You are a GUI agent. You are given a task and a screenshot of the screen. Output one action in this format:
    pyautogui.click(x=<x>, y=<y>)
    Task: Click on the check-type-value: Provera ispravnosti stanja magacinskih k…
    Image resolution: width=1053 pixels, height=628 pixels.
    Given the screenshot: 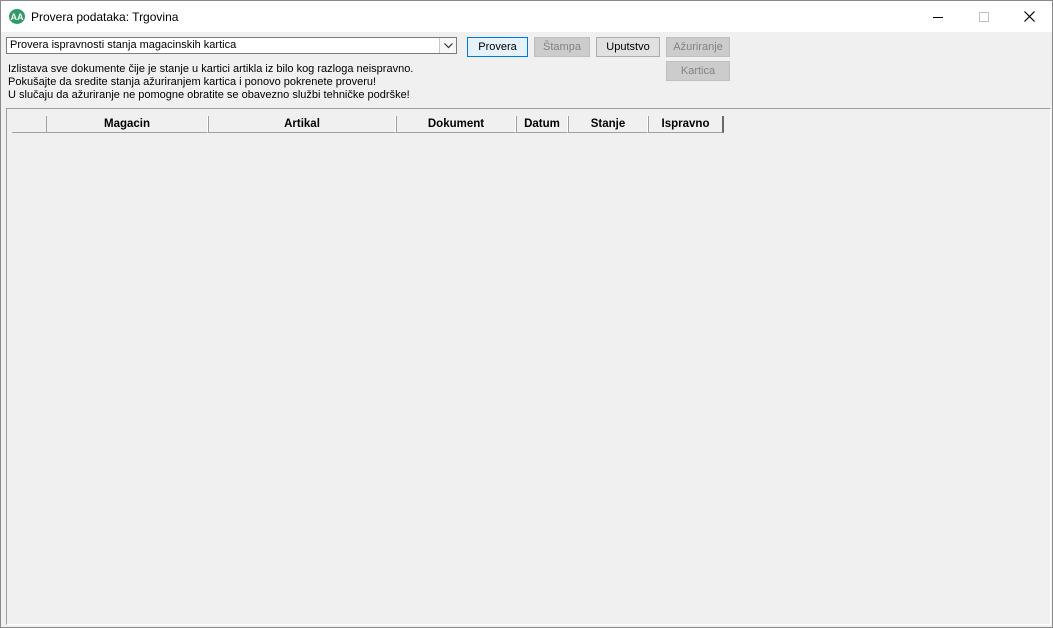 What is the action you would take?
    pyautogui.click(x=123, y=45)
    